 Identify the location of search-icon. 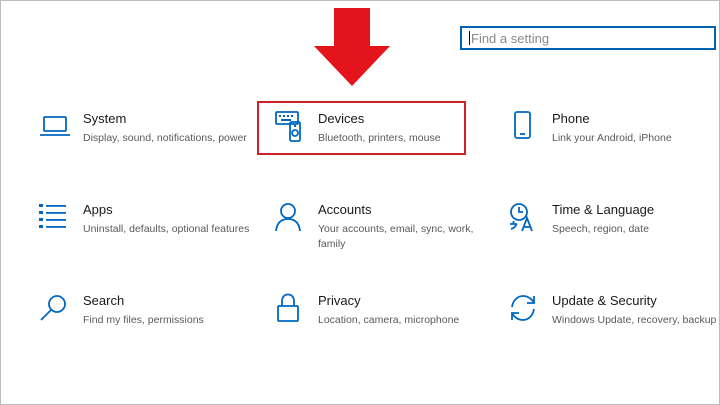
(53, 308).